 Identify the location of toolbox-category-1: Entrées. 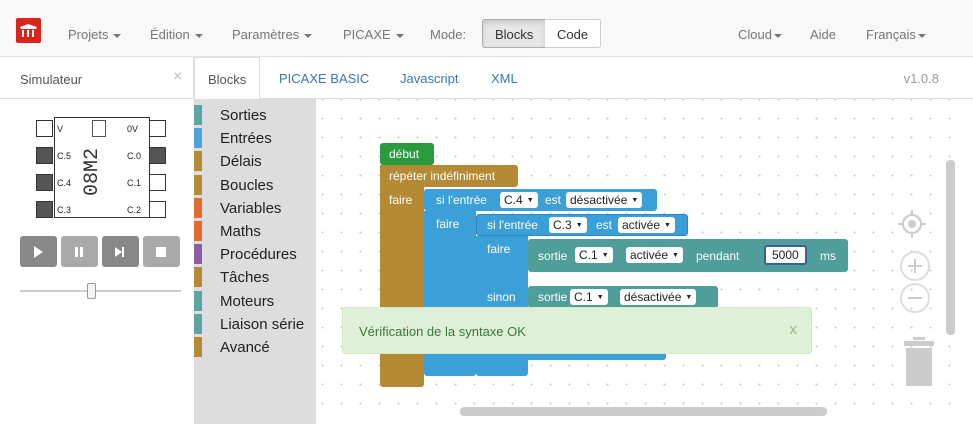
(255, 138).